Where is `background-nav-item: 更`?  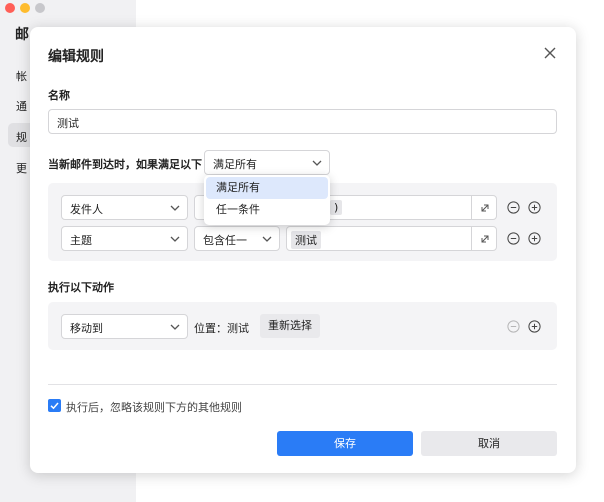
background-nav-item: 更 is located at coordinates (21, 168).